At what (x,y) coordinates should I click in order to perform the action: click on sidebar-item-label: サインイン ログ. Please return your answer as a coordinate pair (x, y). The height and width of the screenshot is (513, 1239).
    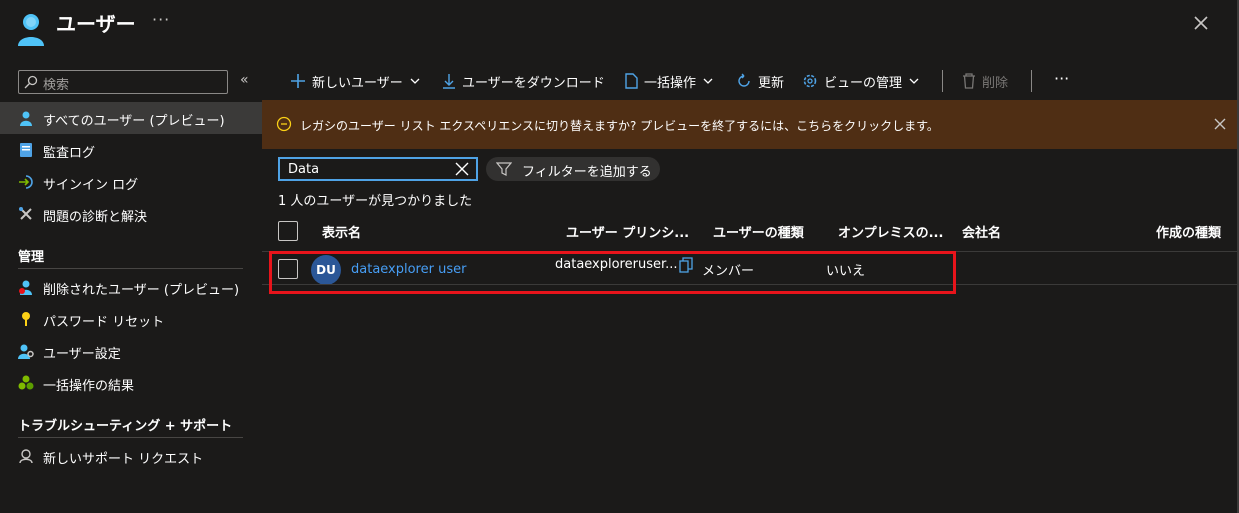
    Looking at the image, I should click on (91, 185).